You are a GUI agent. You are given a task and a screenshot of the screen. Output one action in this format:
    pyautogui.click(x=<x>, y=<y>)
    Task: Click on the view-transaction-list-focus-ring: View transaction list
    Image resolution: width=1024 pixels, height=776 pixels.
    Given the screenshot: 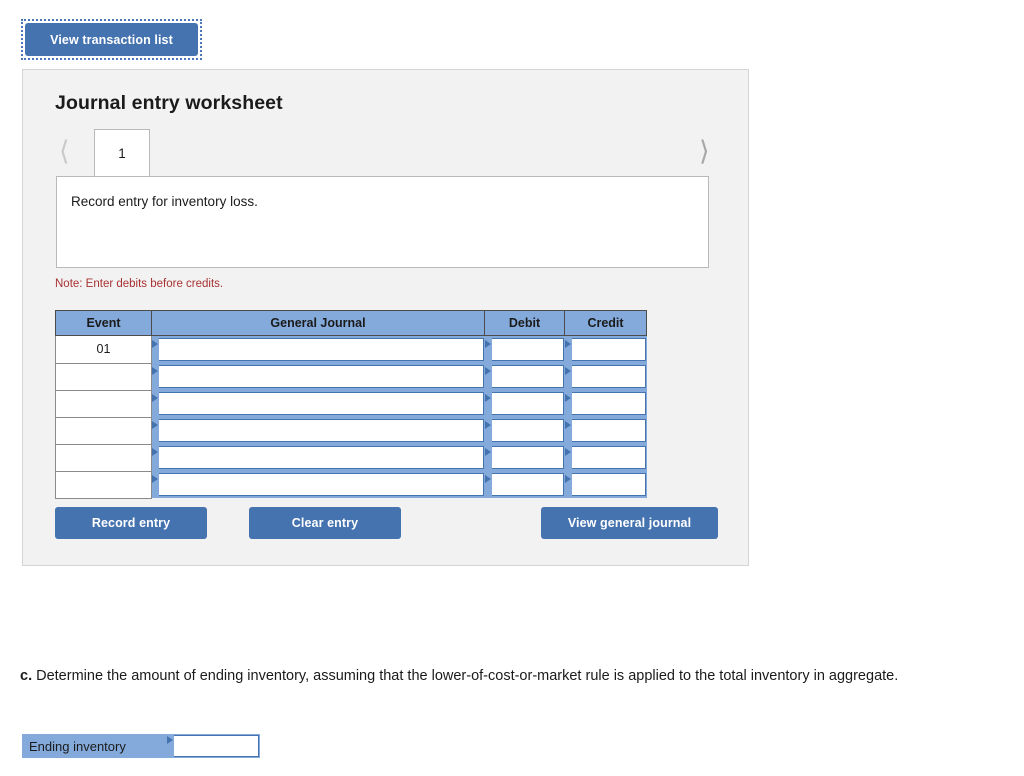 What is the action you would take?
    pyautogui.click(x=111, y=39)
    